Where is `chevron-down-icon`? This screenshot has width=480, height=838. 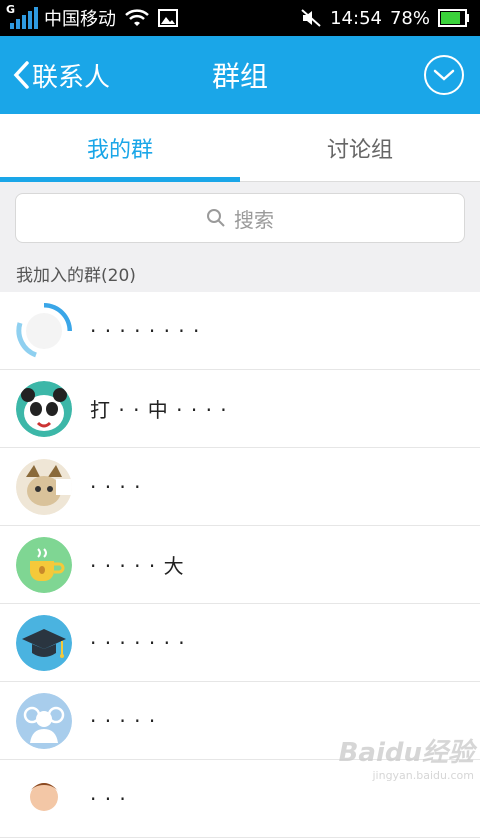
chevron-down-icon is located at coordinates (444, 75).